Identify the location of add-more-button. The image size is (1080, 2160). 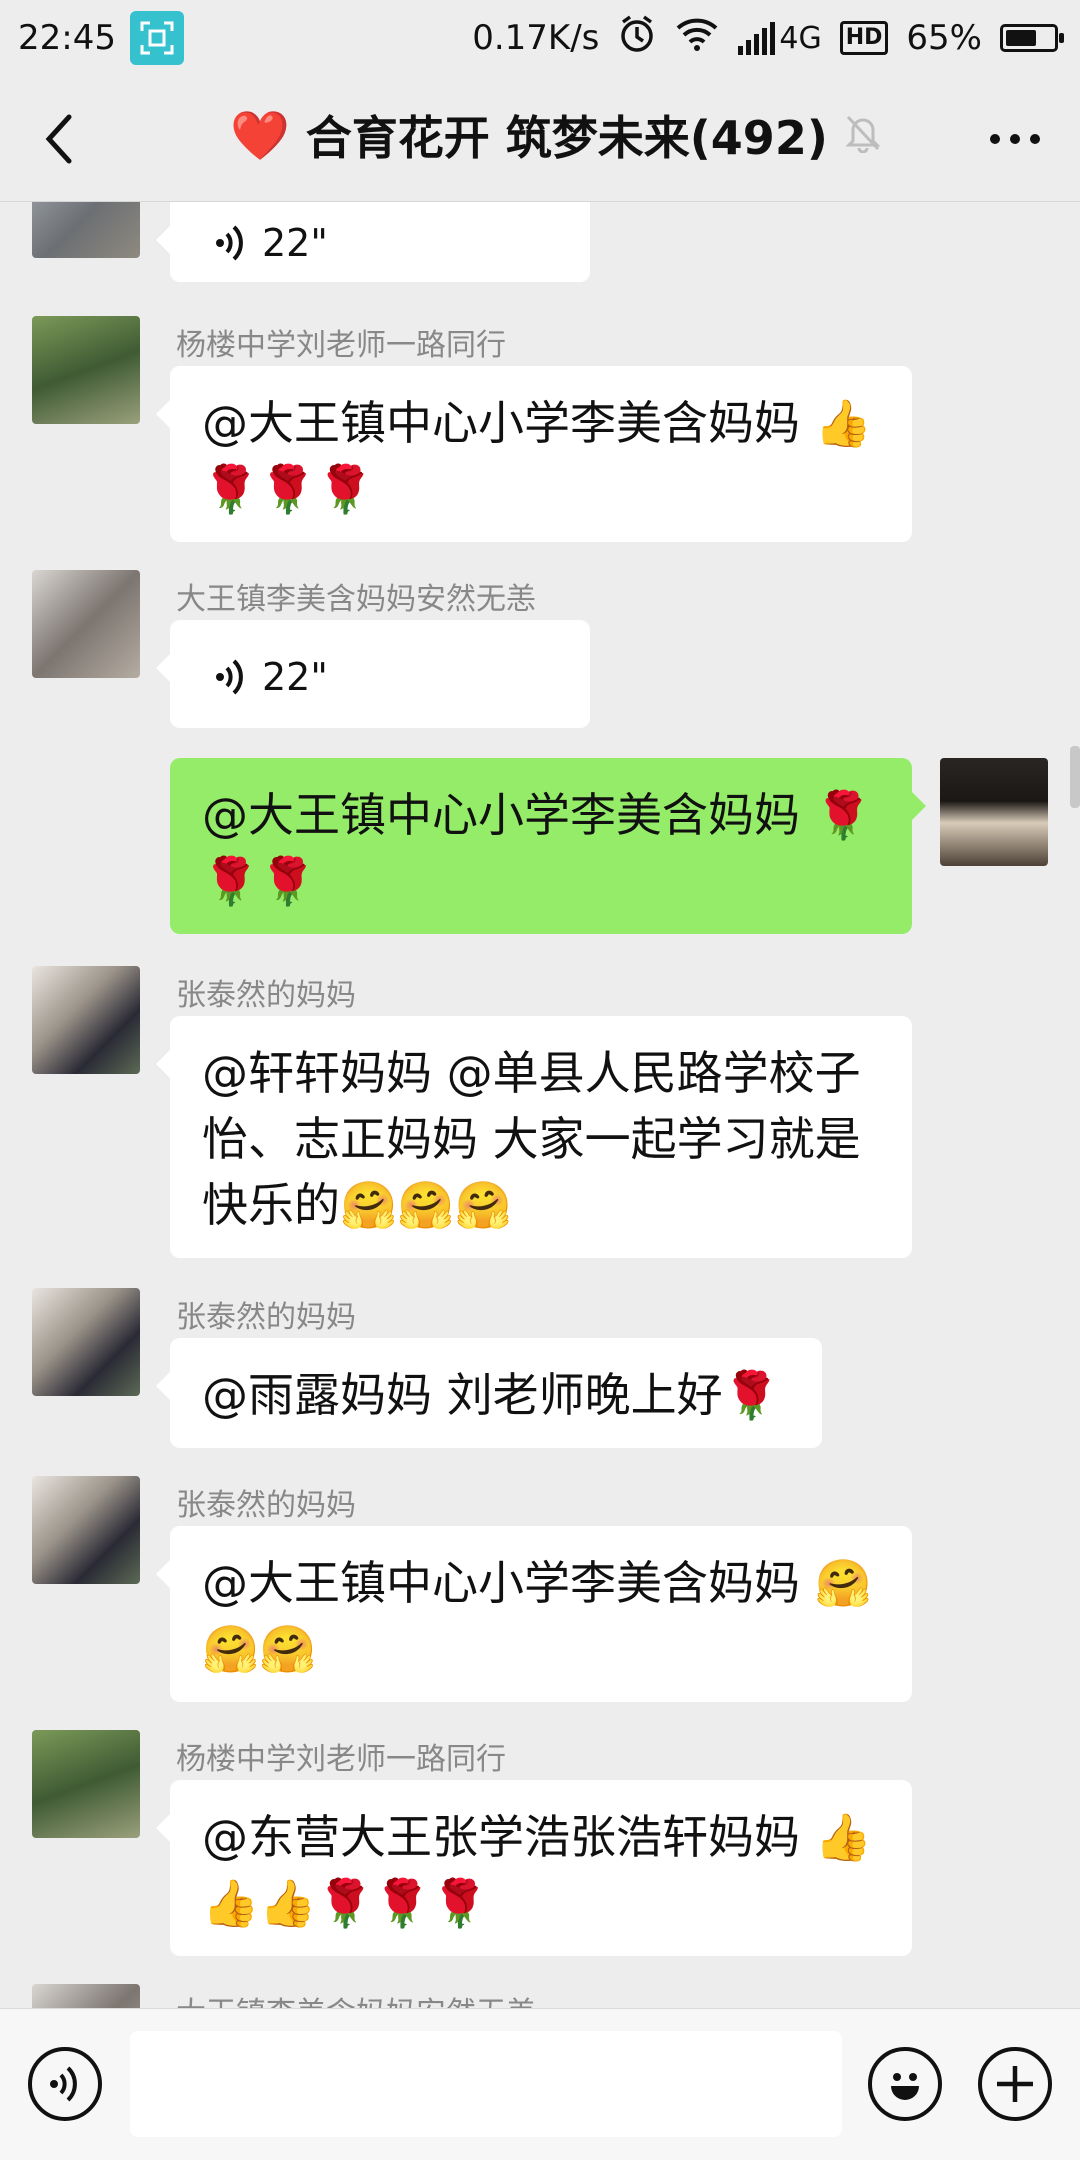
(1015, 2084).